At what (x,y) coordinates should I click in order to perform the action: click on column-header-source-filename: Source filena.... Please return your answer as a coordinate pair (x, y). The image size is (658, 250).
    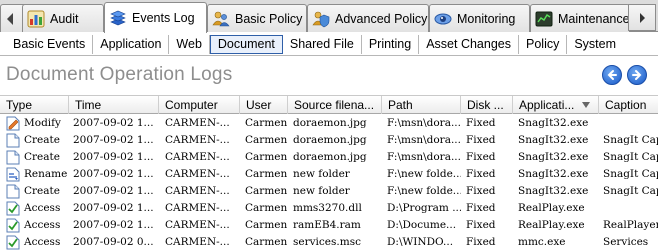
    Looking at the image, I should click on (335, 105).